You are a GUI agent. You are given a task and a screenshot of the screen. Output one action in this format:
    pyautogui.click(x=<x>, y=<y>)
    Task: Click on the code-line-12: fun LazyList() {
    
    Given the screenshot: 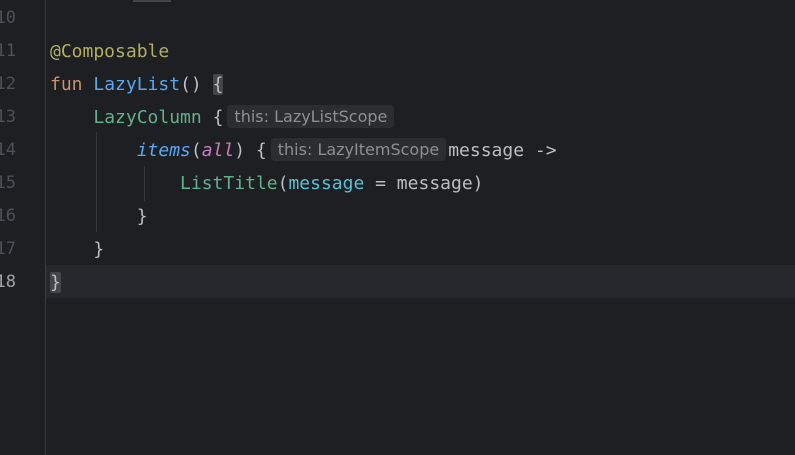 What is the action you would take?
    pyautogui.click(x=422, y=84)
    